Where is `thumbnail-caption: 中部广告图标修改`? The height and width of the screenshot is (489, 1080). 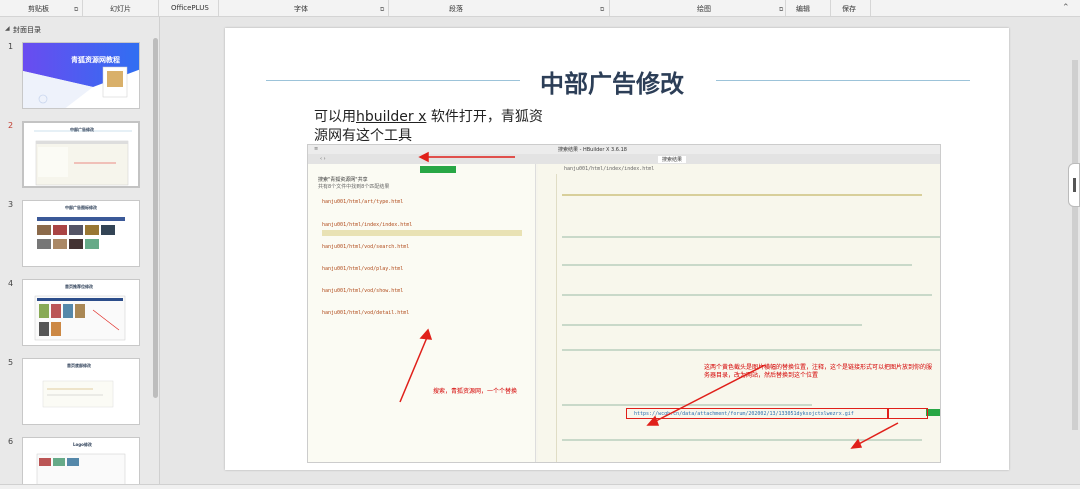
thumbnail-caption: 中部广告图标修改 is located at coordinates (81, 207).